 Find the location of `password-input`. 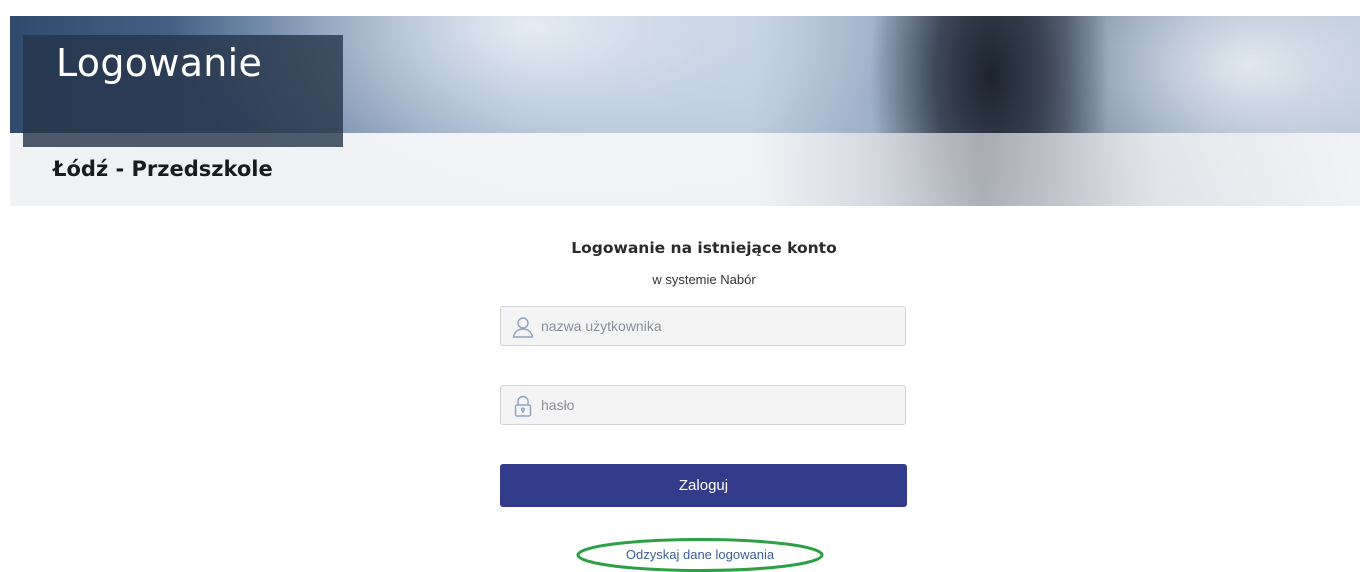

password-input is located at coordinates (719, 405).